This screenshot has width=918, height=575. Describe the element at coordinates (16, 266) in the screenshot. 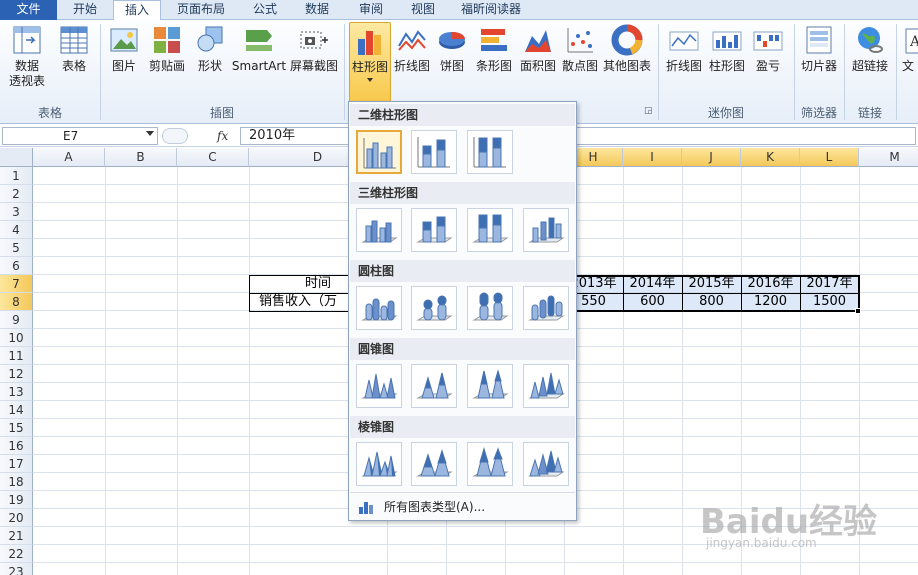

I see `row-header-6: 6` at that location.